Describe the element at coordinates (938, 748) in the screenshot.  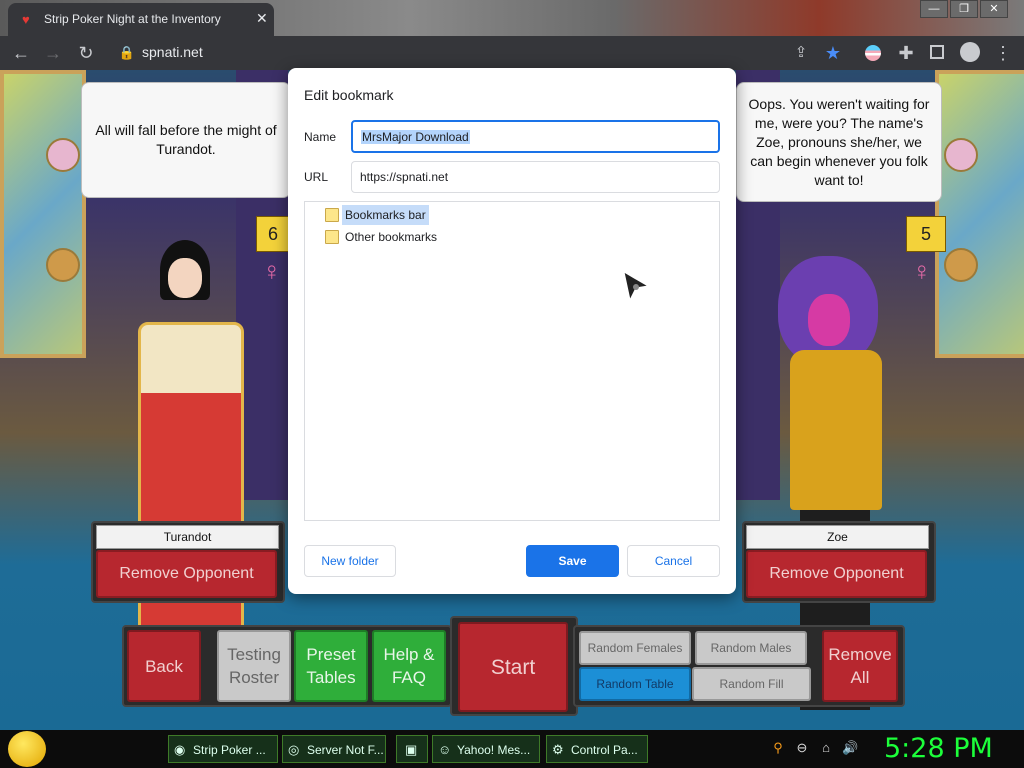
I see `taskbar-clock: 5:28 PM` at that location.